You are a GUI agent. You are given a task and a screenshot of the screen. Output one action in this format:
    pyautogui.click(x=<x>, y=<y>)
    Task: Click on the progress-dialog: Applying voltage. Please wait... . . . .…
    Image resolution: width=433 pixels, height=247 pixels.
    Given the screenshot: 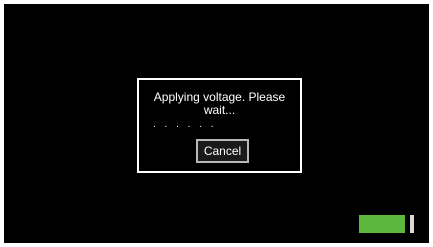 What is the action you would take?
    pyautogui.click(x=219, y=125)
    